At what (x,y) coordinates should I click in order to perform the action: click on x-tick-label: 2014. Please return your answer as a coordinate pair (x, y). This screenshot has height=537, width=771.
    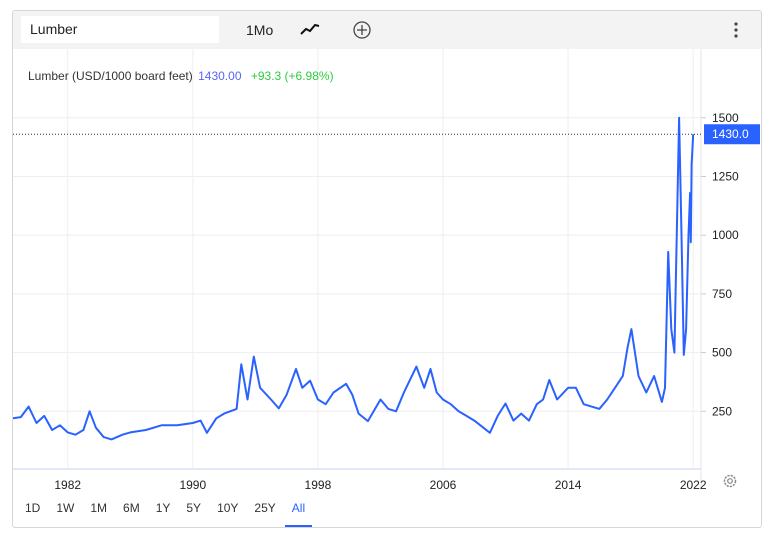
    Looking at the image, I should click on (568, 485).